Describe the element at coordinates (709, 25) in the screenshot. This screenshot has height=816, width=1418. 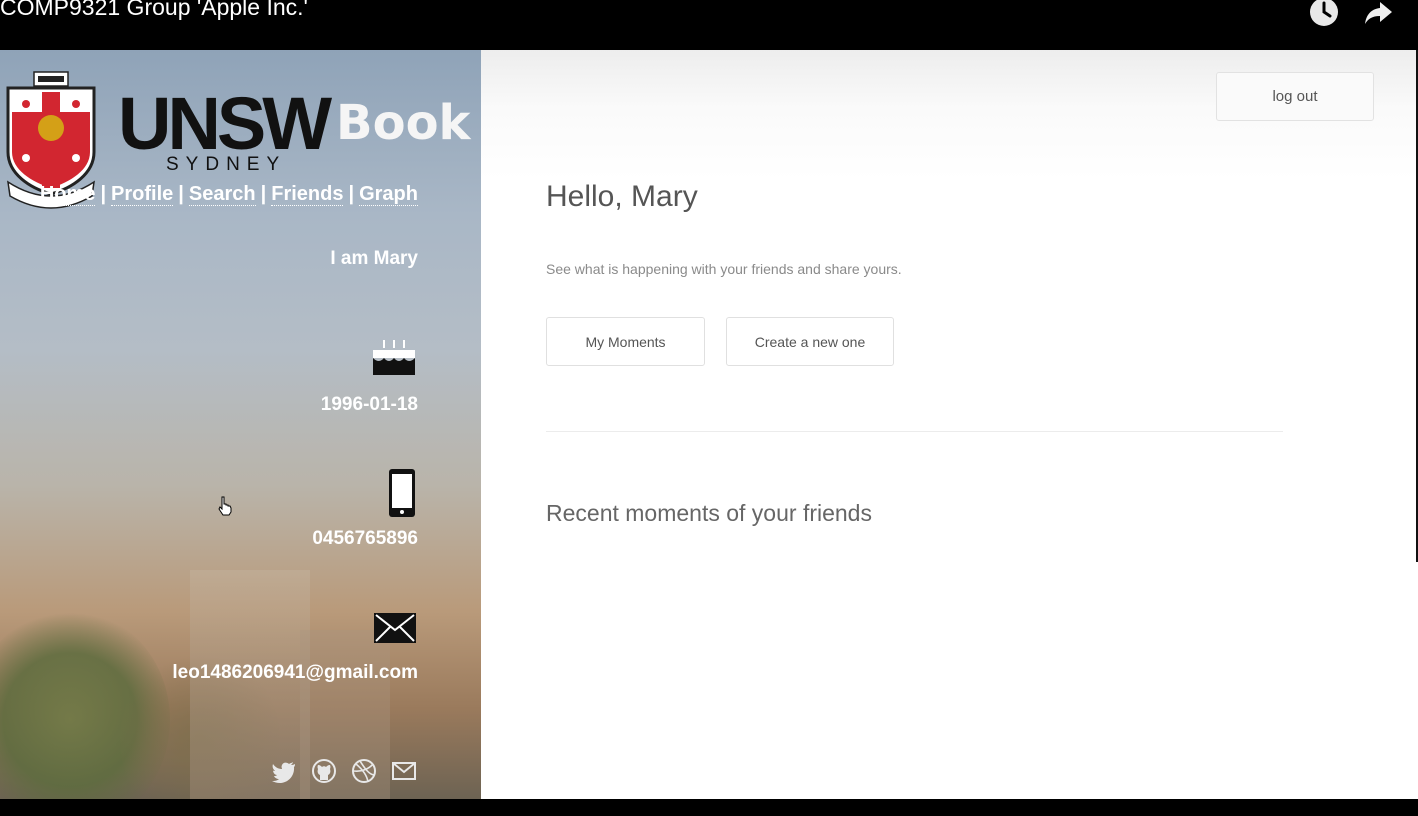
I see `player-top-bar: COMP9321 Group 'Apple Inc.'` at that location.